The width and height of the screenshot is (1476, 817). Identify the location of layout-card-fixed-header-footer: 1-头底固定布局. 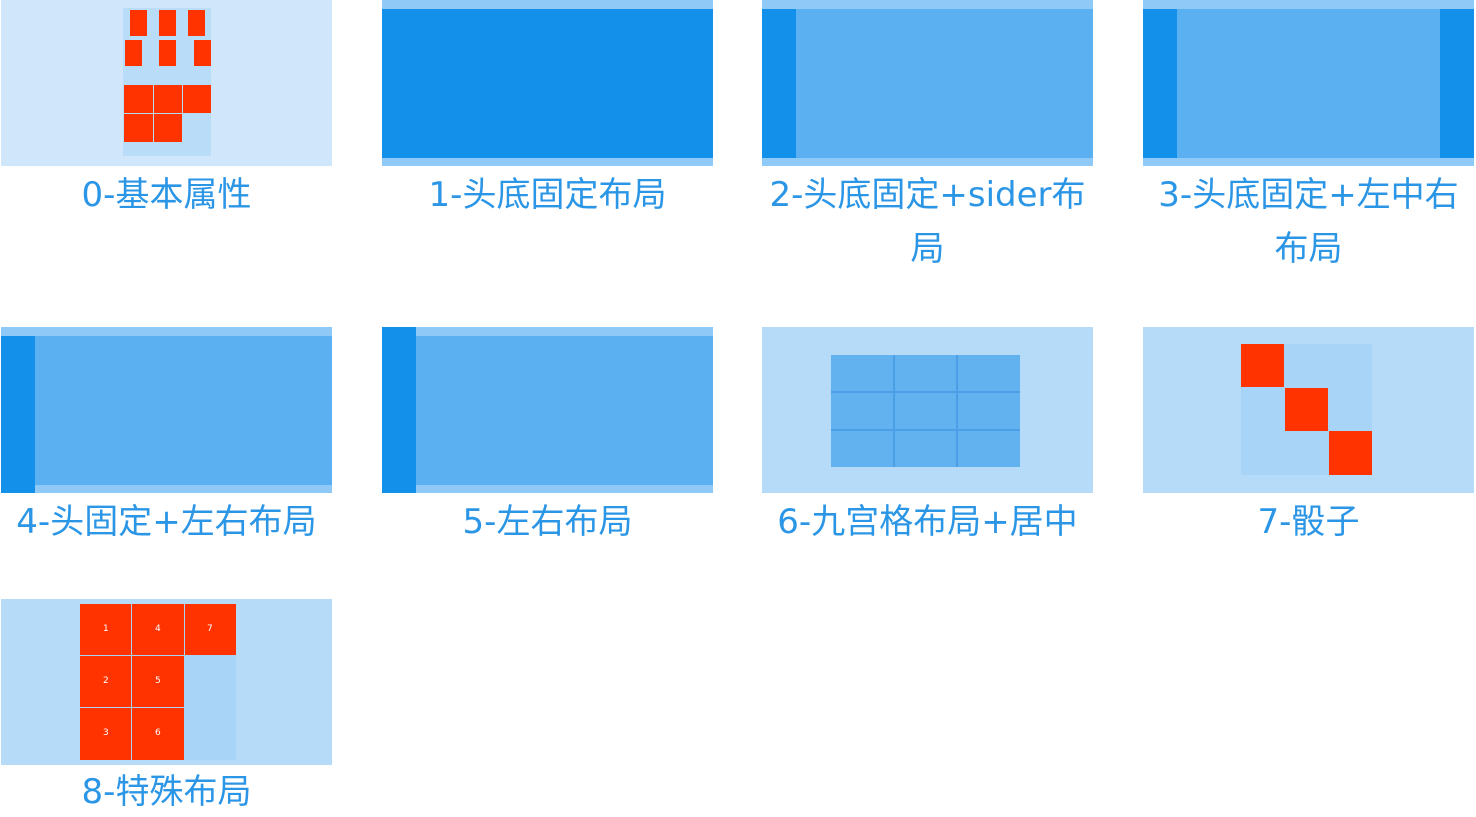
(547, 110).